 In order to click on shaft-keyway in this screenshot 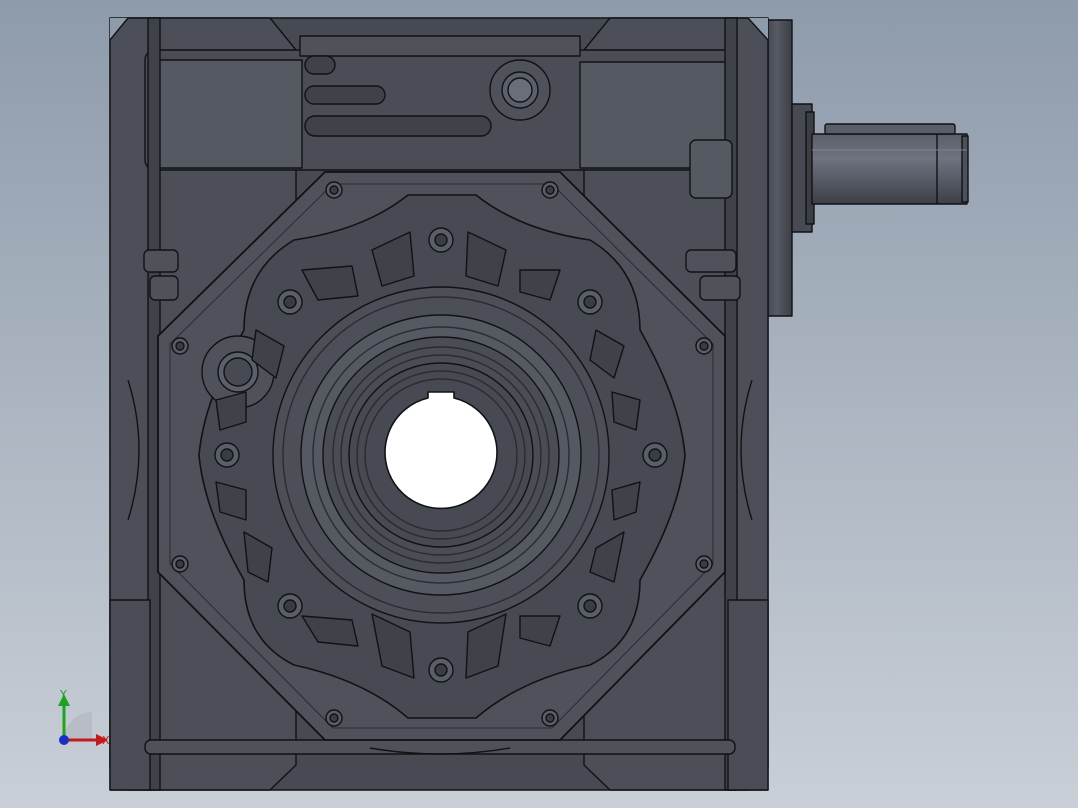, I will do `click(890, 129)`.